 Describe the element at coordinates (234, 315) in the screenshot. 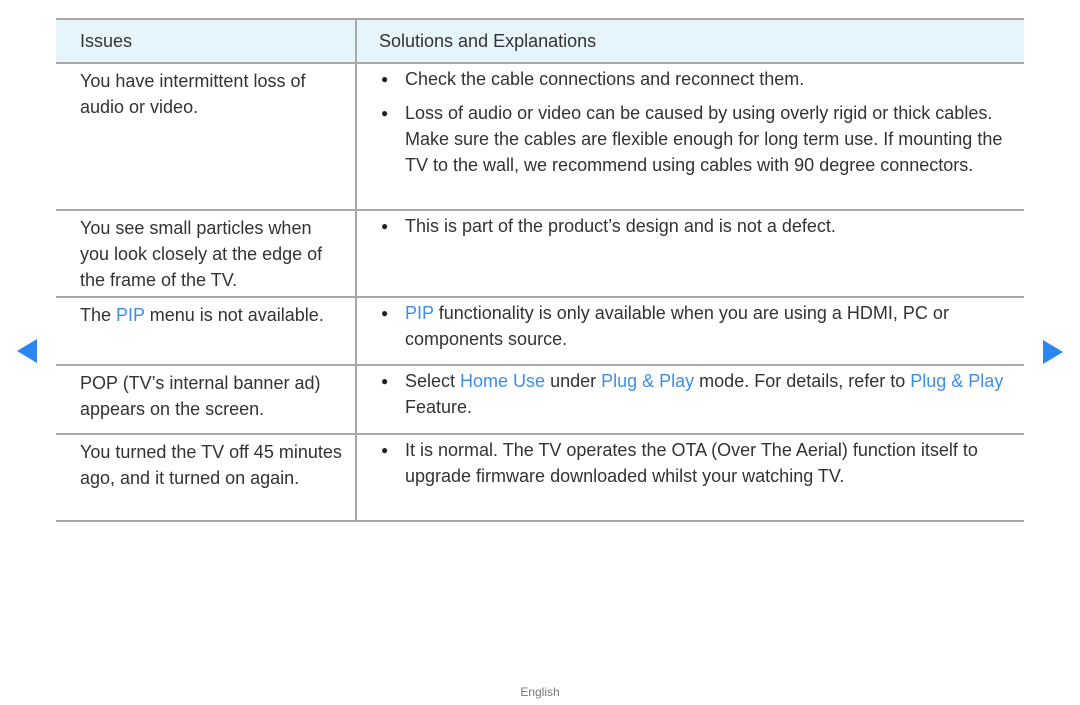

I see `text-segment: menu is not available.` at that location.